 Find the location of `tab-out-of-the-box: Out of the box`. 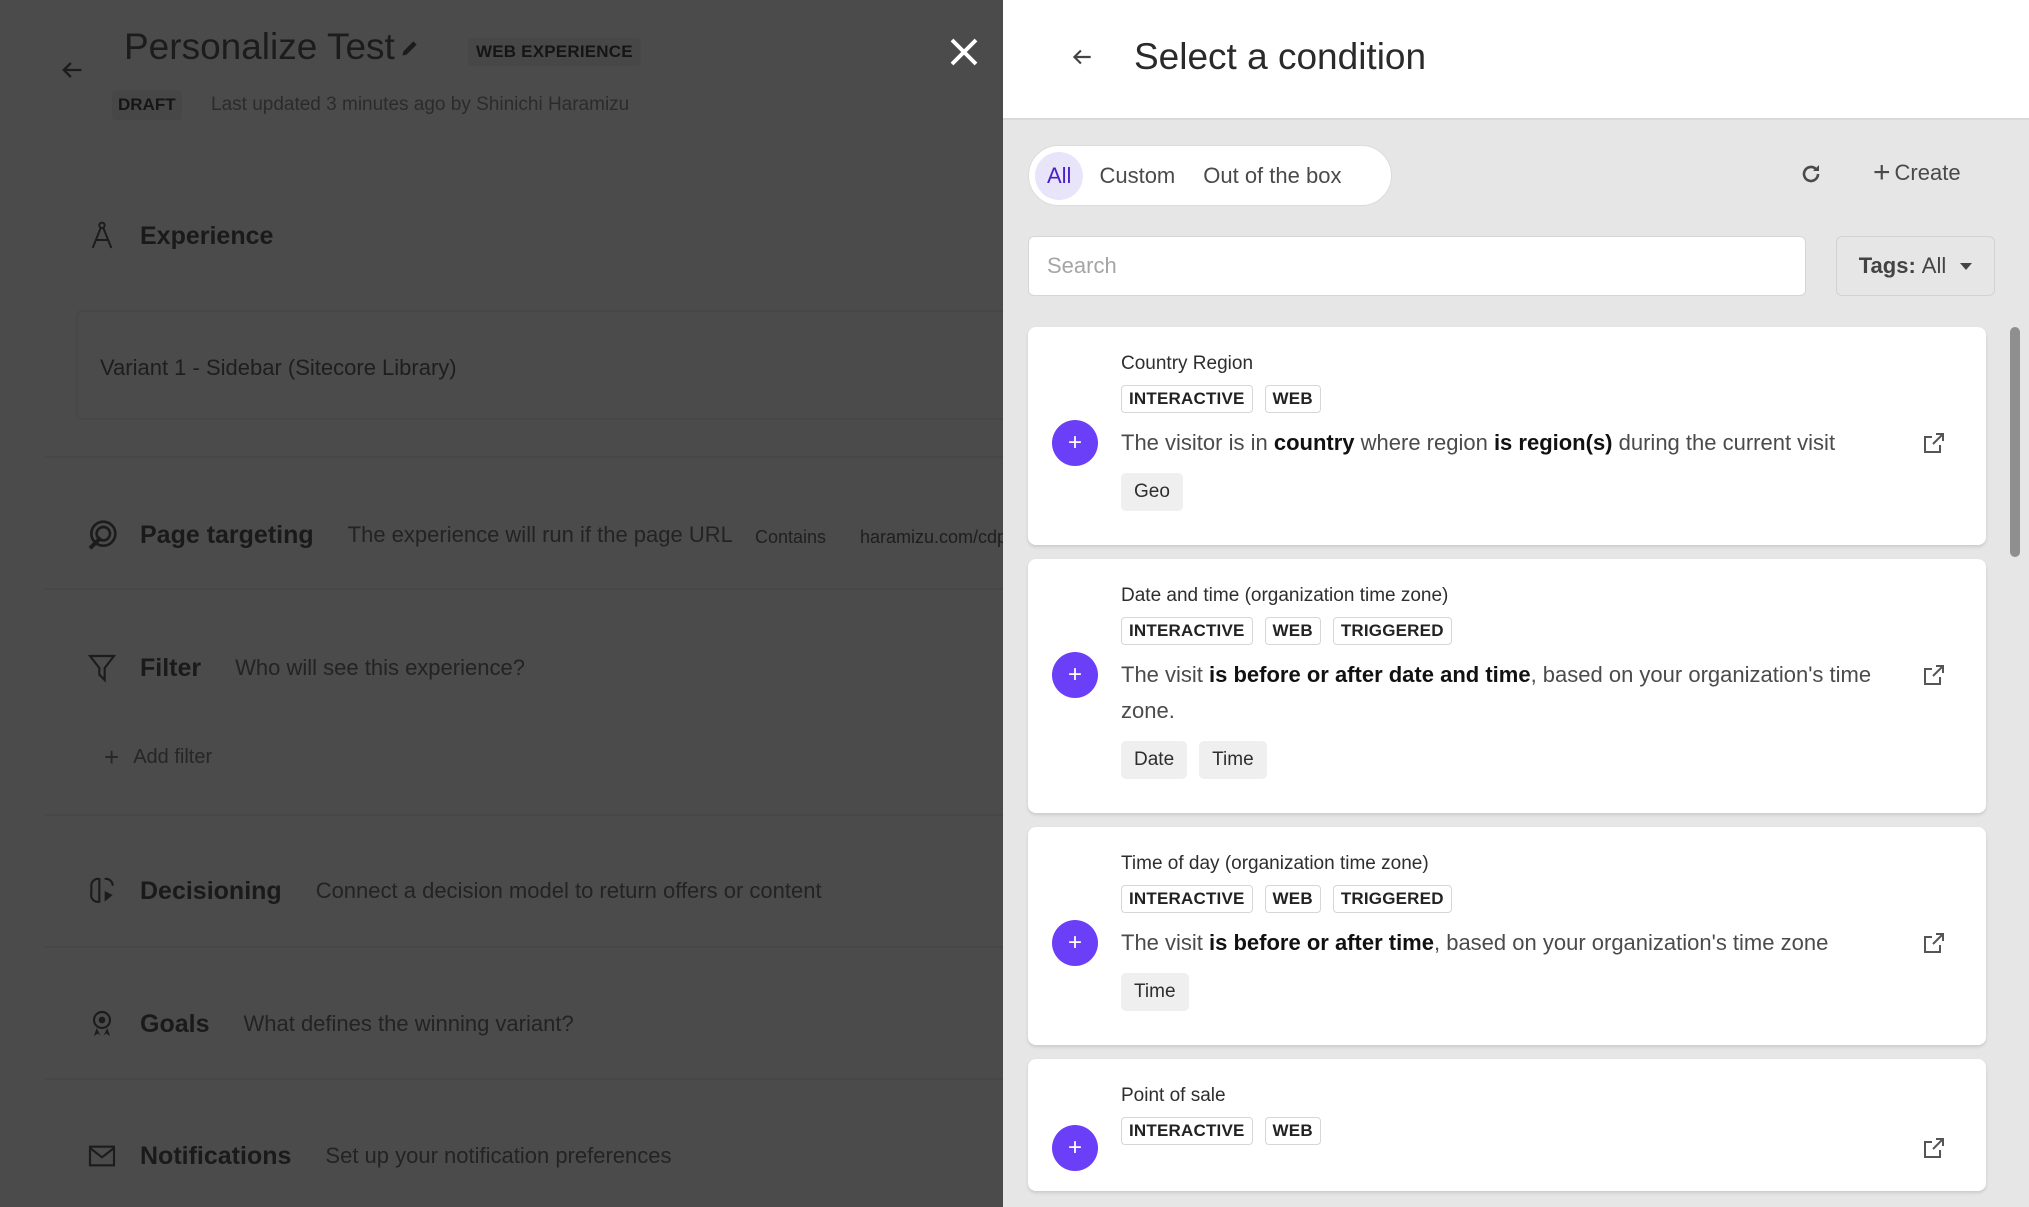

tab-out-of-the-box: Out of the box is located at coordinates (1272, 176).